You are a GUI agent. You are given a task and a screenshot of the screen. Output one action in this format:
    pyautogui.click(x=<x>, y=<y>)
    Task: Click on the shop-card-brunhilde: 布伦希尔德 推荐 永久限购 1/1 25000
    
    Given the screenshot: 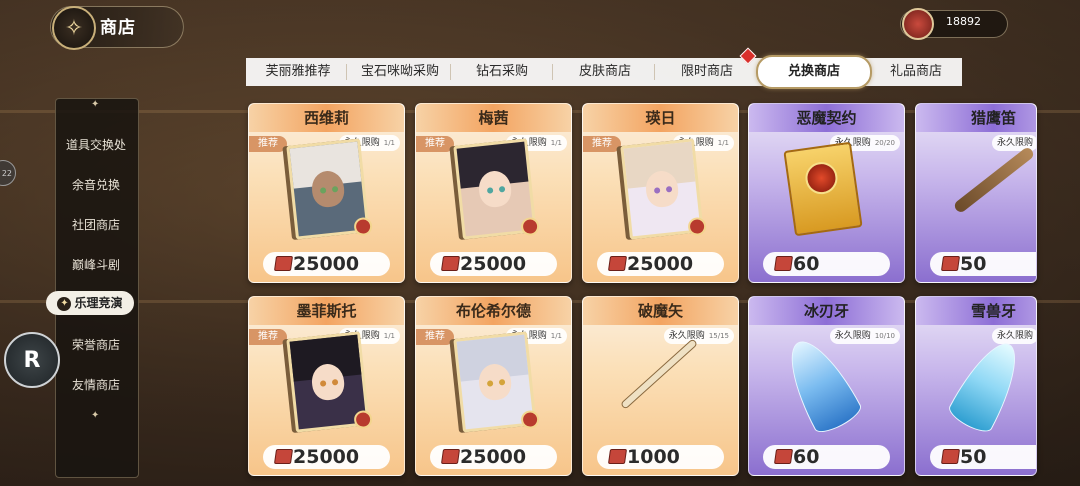 What is the action you would take?
    pyautogui.click(x=493, y=386)
    